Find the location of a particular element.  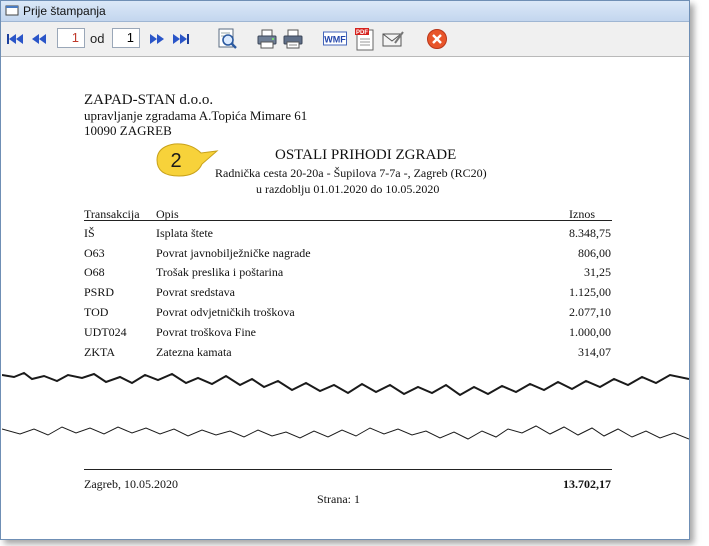

wmf-label: WMF is located at coordinates (335, 40).